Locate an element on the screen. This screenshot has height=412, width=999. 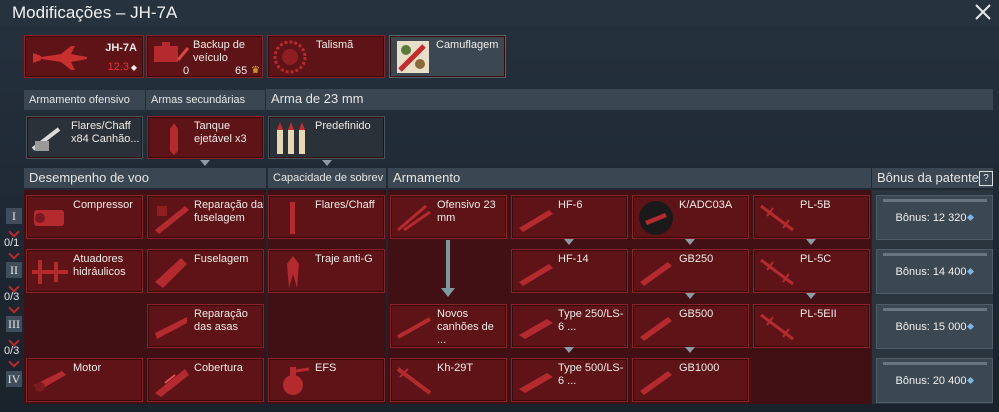
mod-compressor: Compressor is located at coordinates (84, 217).